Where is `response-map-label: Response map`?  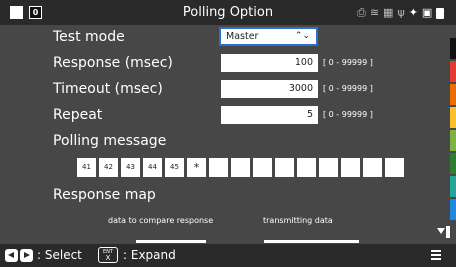 response-map-label: Response map is located at coordinates (104, 195).